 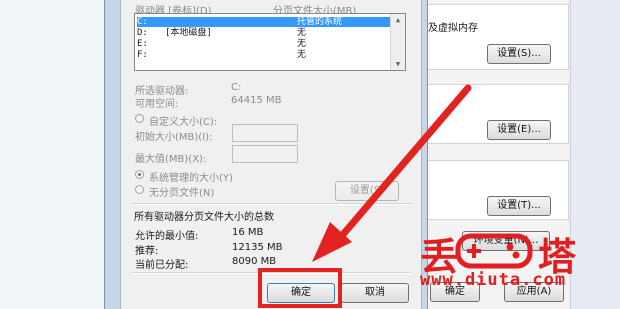 What do you see at coordinates (494, 251) in the screenshot?
I see `watermark-gamepad-icon` at bounding box center [494, 251].